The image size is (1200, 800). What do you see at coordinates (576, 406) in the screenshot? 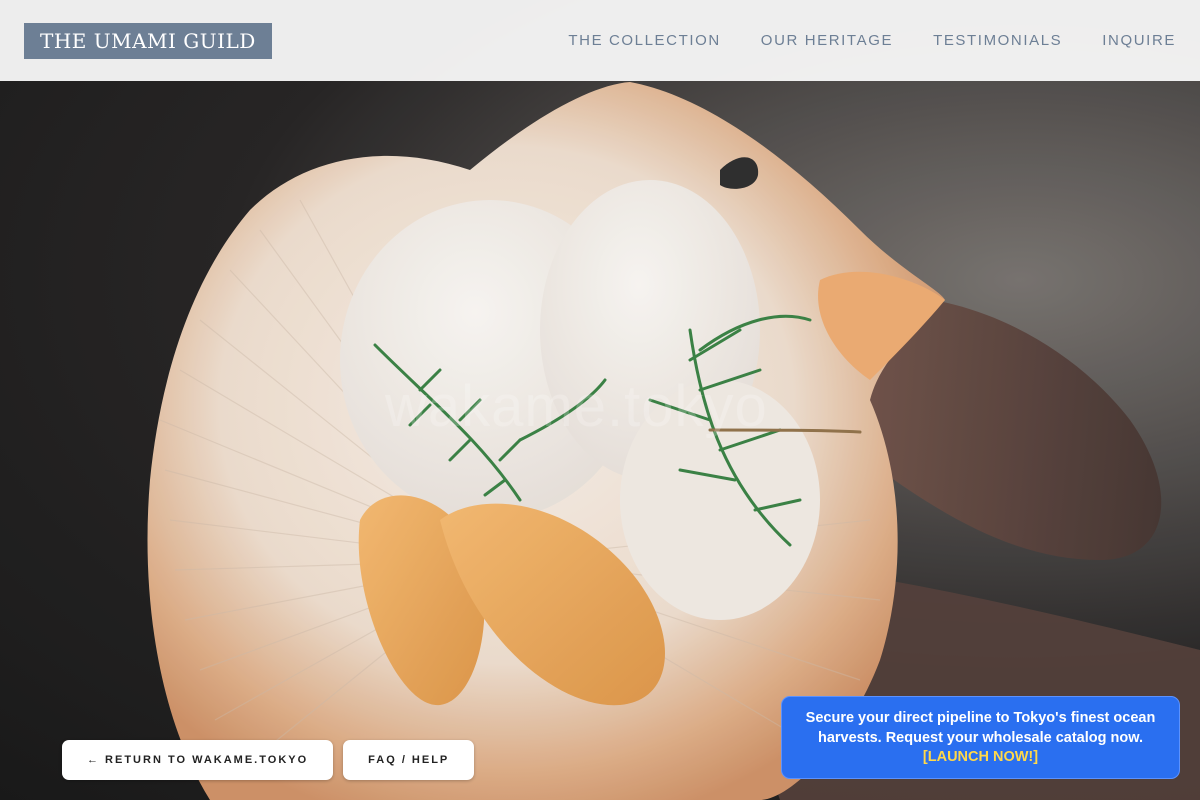
I see `watermark-text: wakame.tokyo` at bounding box center [576, 406].